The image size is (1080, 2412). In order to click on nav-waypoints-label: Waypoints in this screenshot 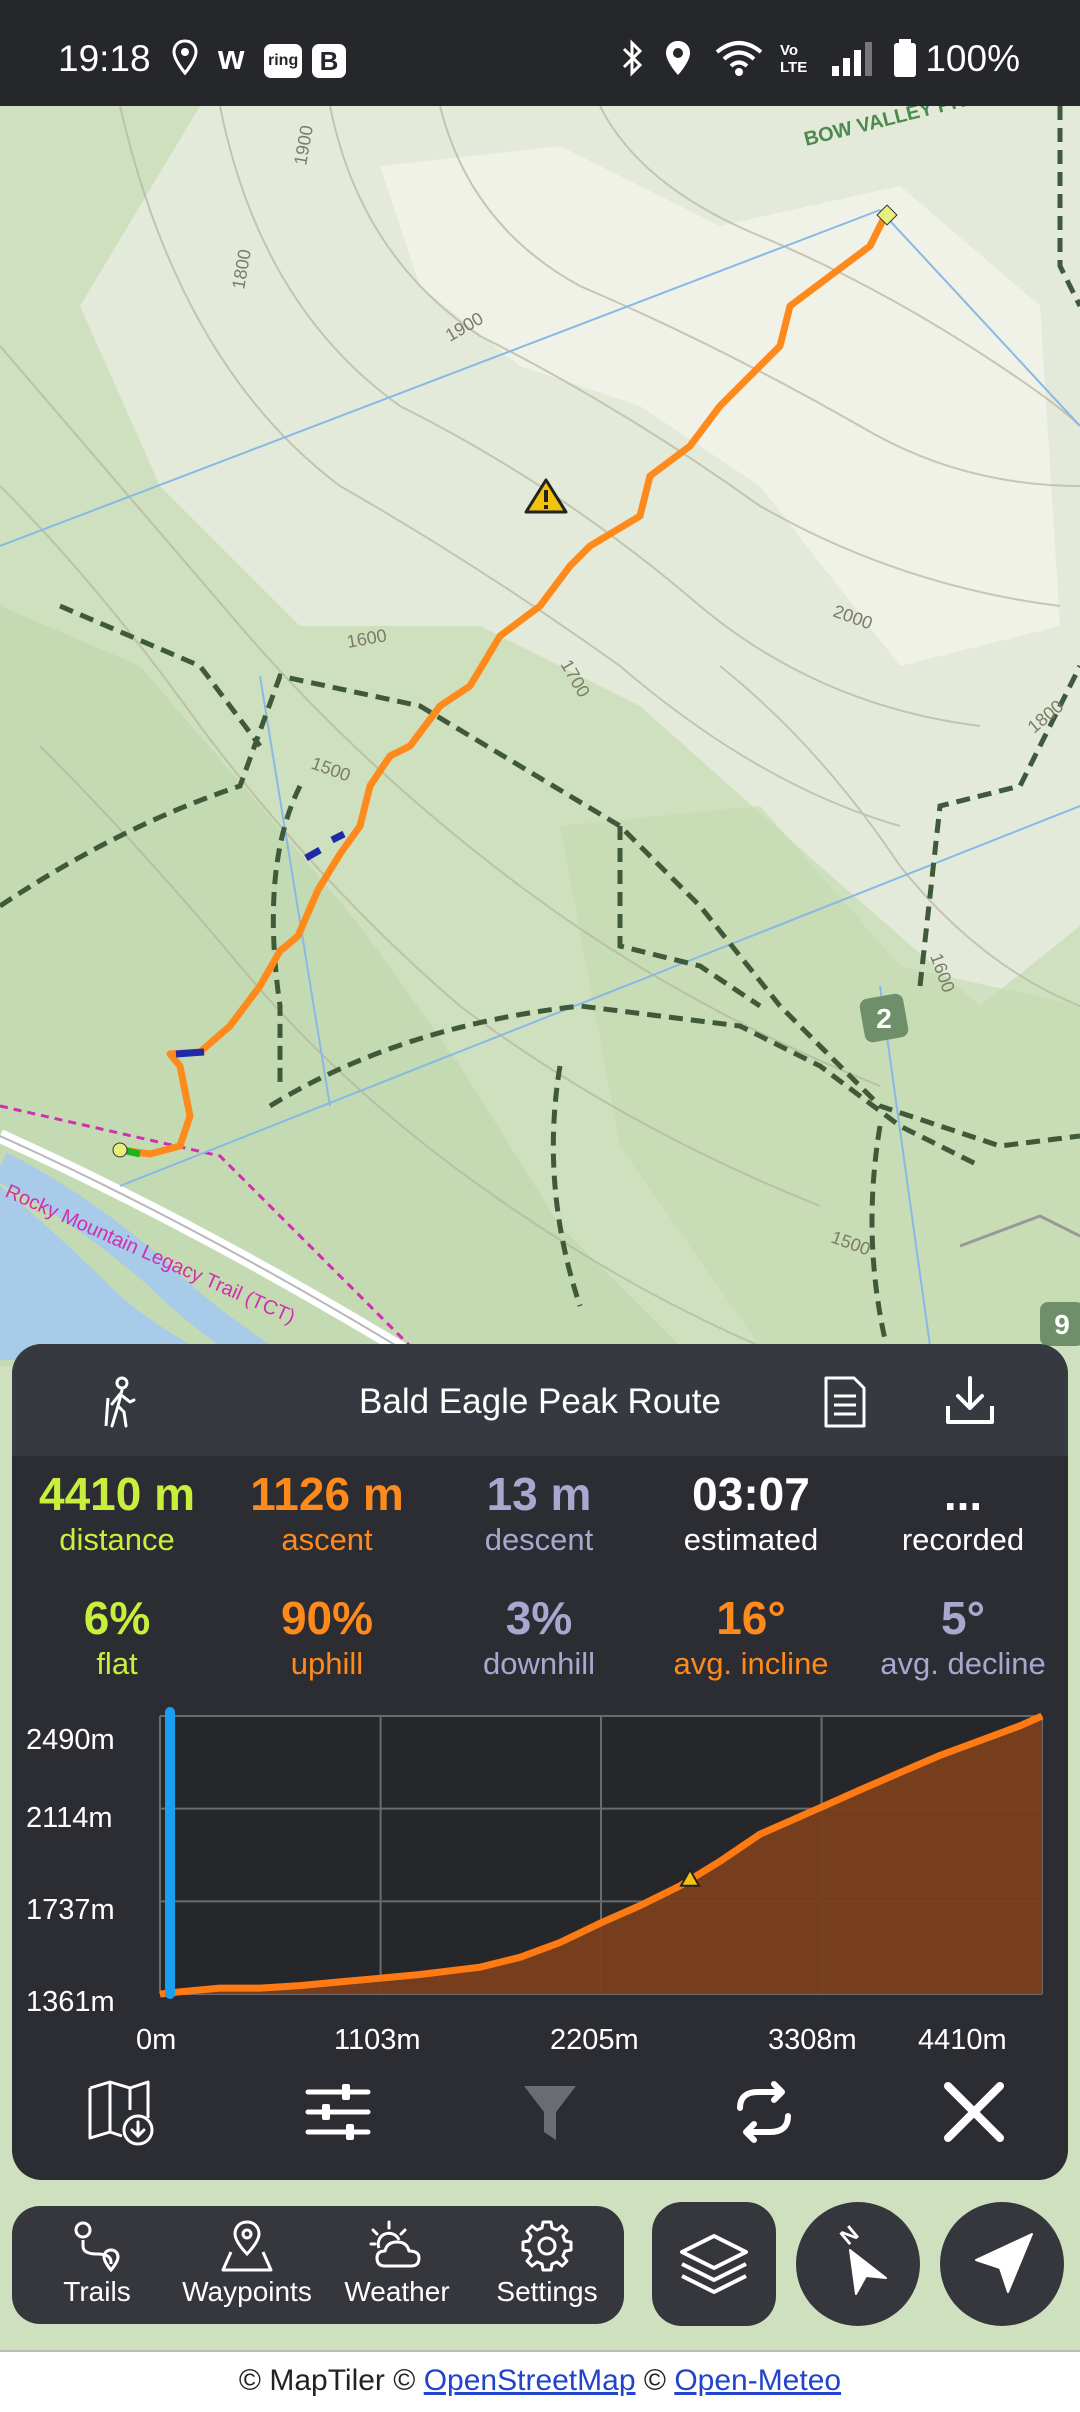, I will do `click(247, 2291)`.